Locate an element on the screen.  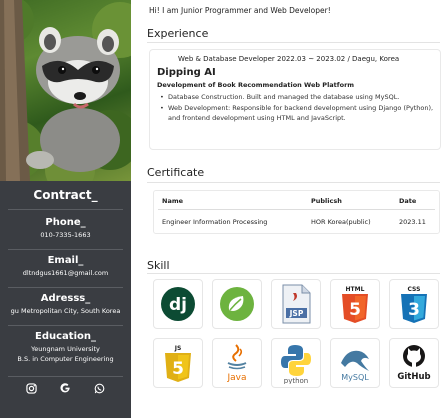
github-label: GitHub is located at coordinates (413, 377).